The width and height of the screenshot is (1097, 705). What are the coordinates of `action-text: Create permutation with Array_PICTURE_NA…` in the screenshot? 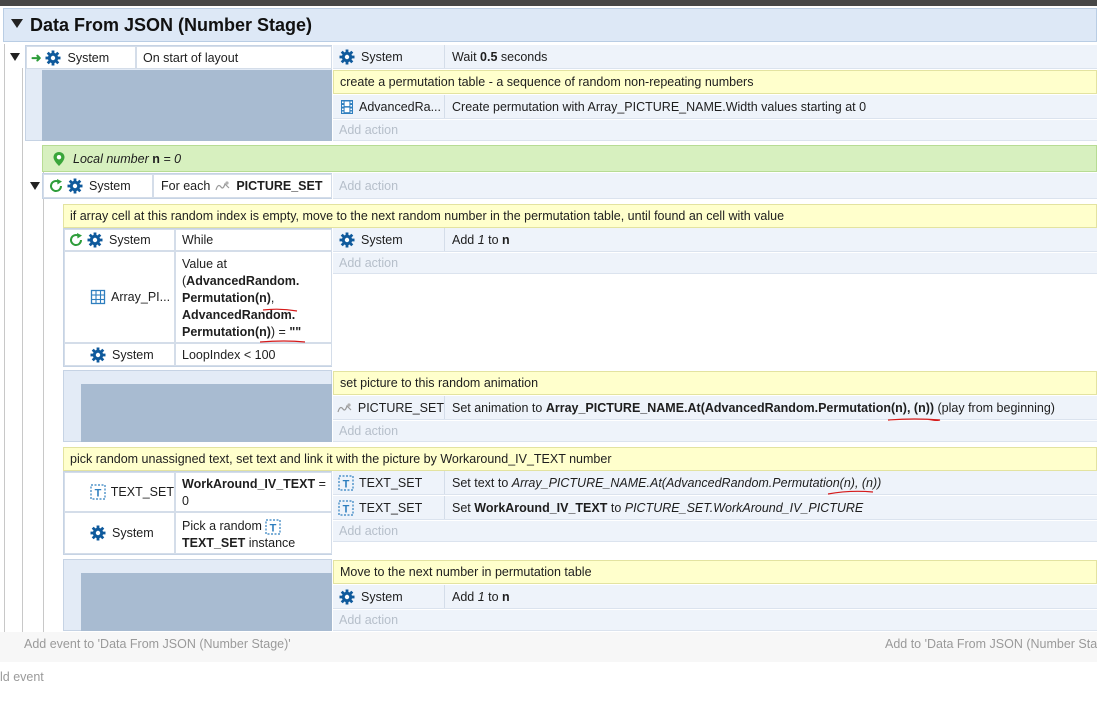 It's located at (659, 106).